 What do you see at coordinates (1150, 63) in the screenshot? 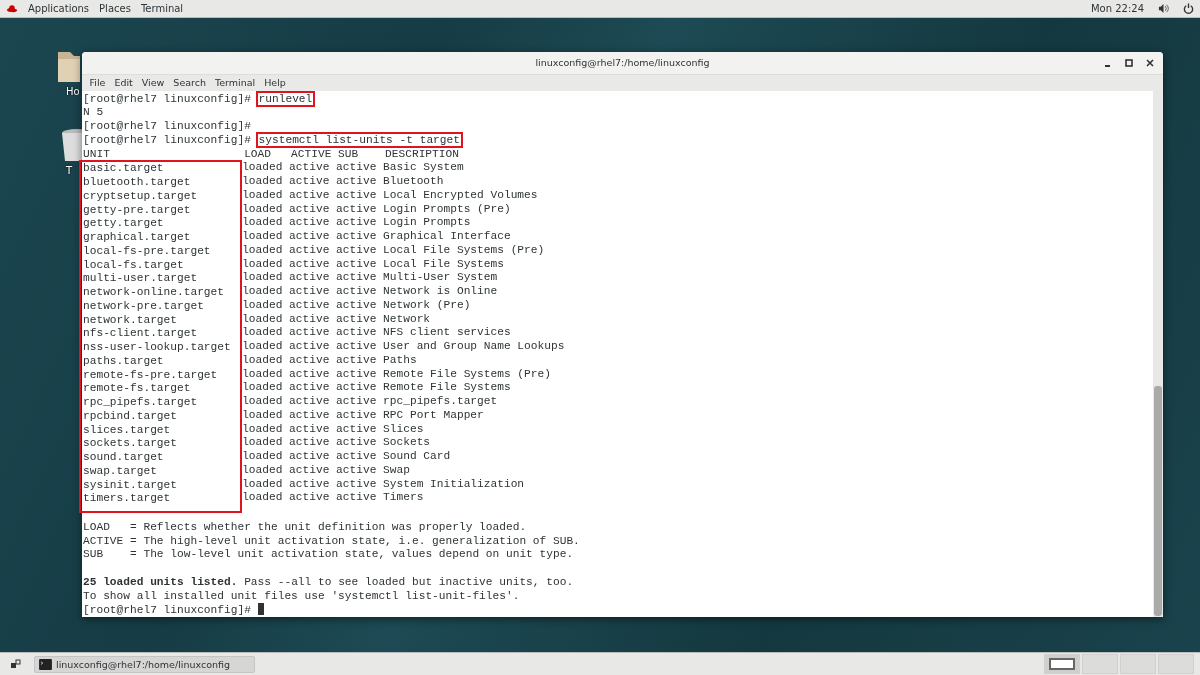
I see `close-icon` at bounding box center [1150, 63].